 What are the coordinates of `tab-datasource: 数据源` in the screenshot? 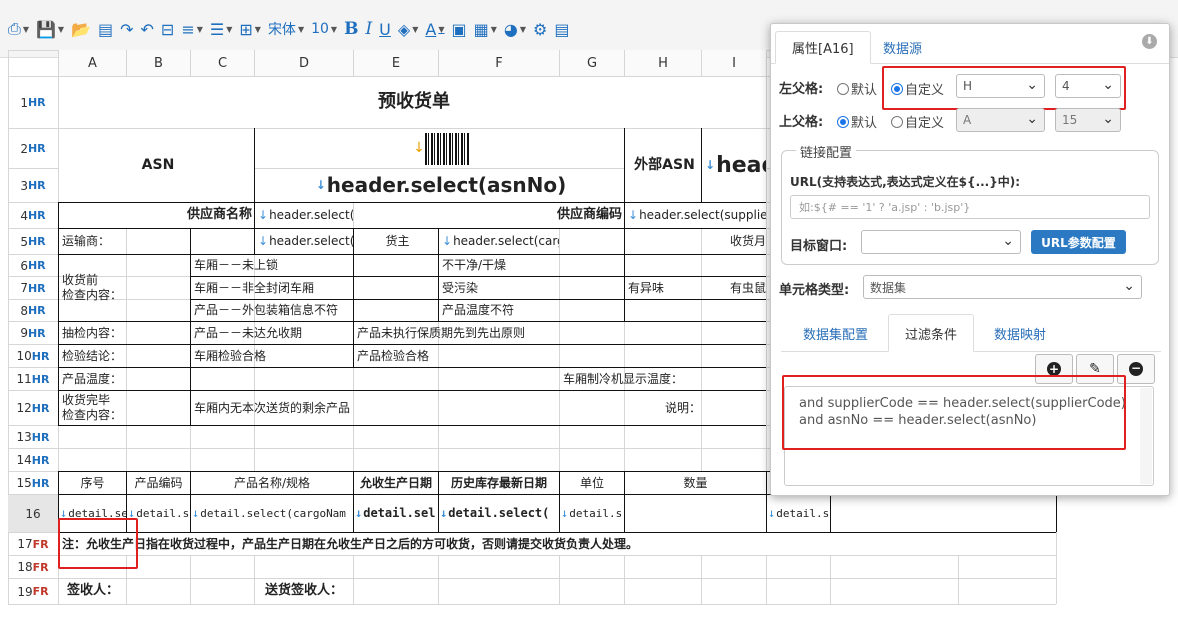 It's located at (902, 47).